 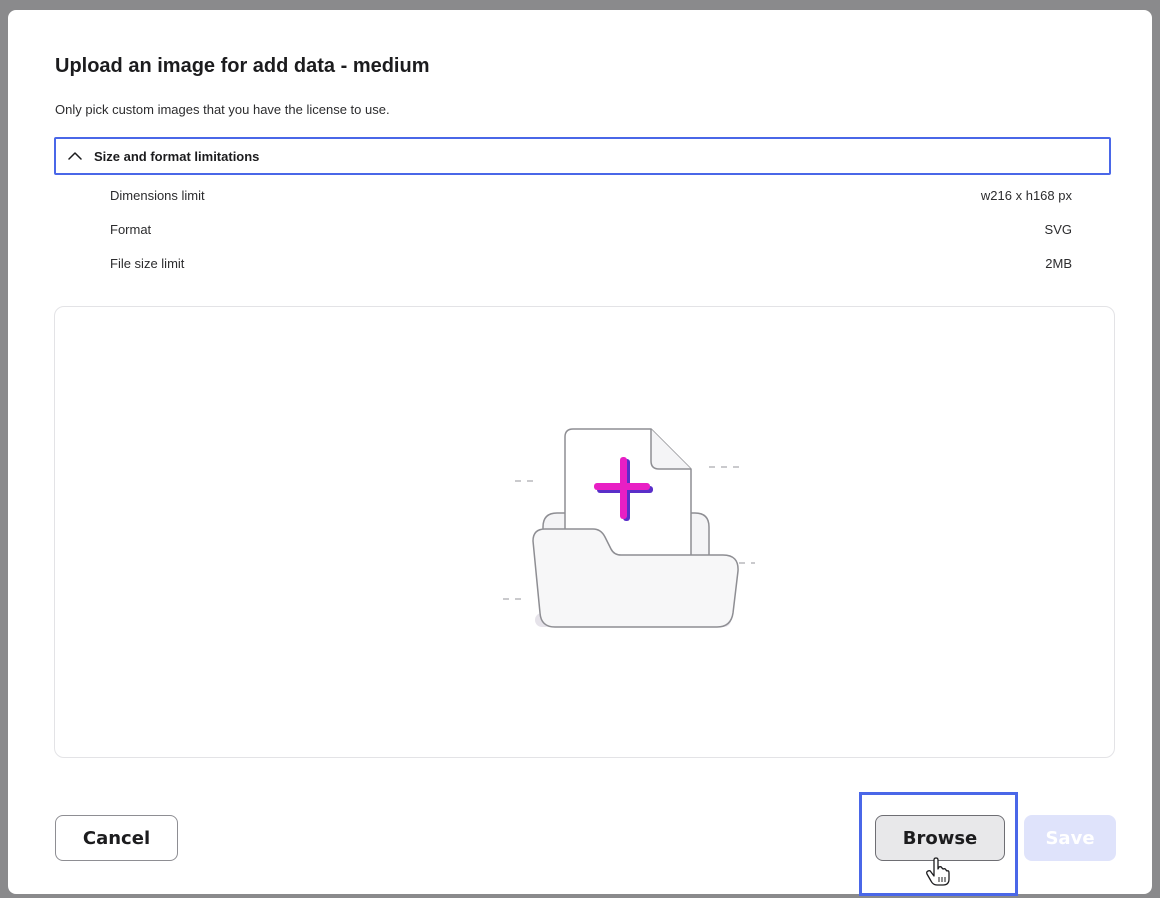 What do you see at coordinates (1058, 229) in the screenshot?
I see `limit-value: SVG` at bounding box center [1058, 229].